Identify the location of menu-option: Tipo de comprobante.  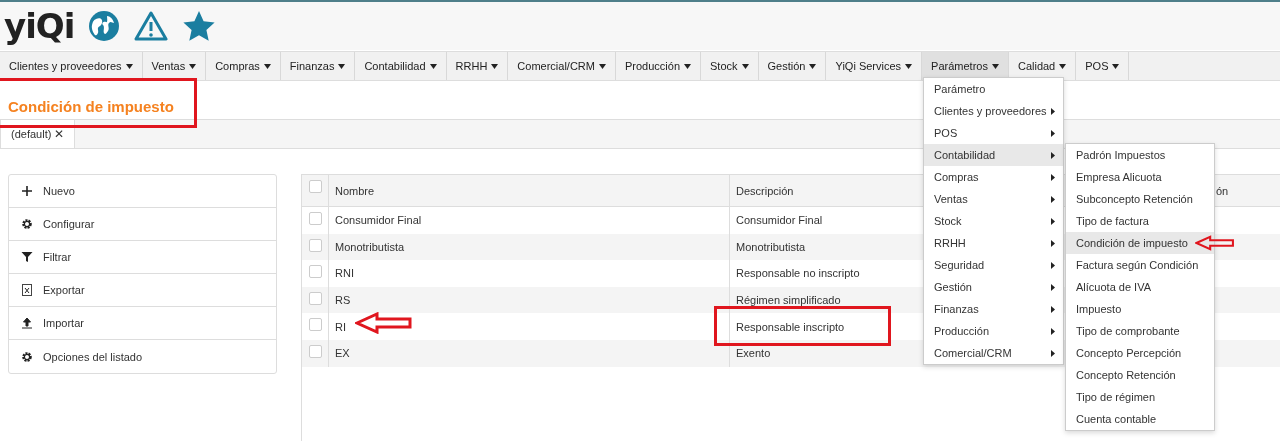
(1140, 331).